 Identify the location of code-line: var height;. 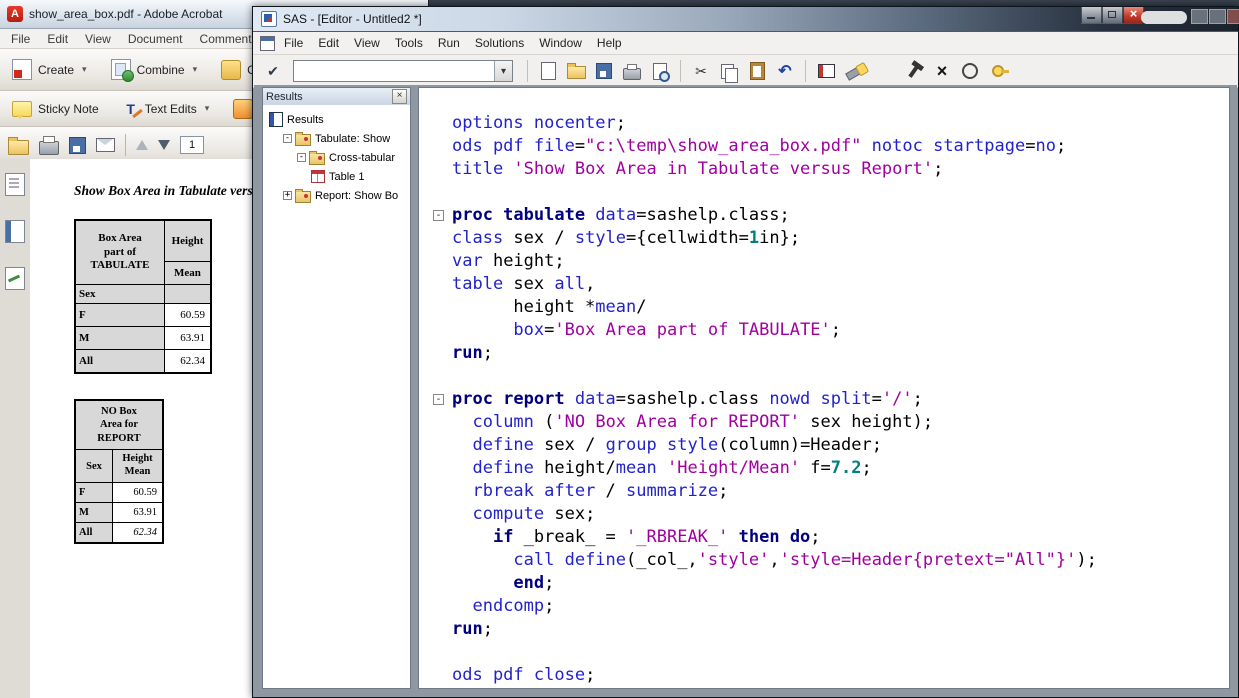
(824, 261).